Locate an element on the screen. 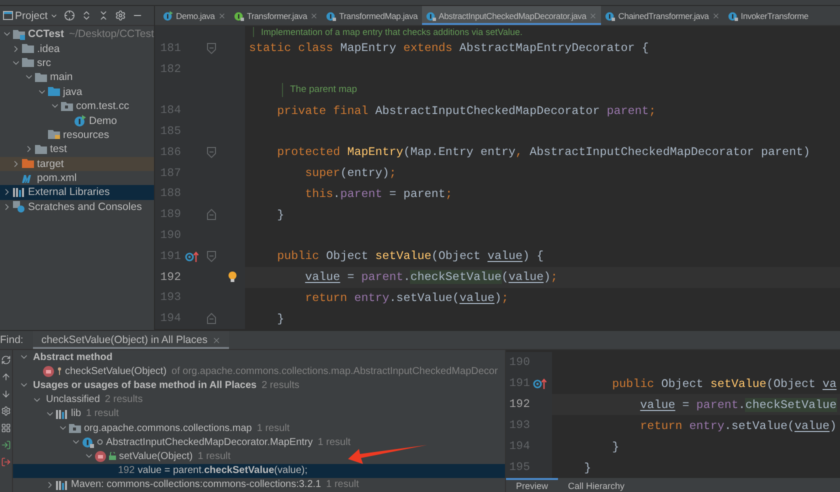  editor-tab: AbstractInputCheckedMapDecorator.java is located at coordinates (512, 15).